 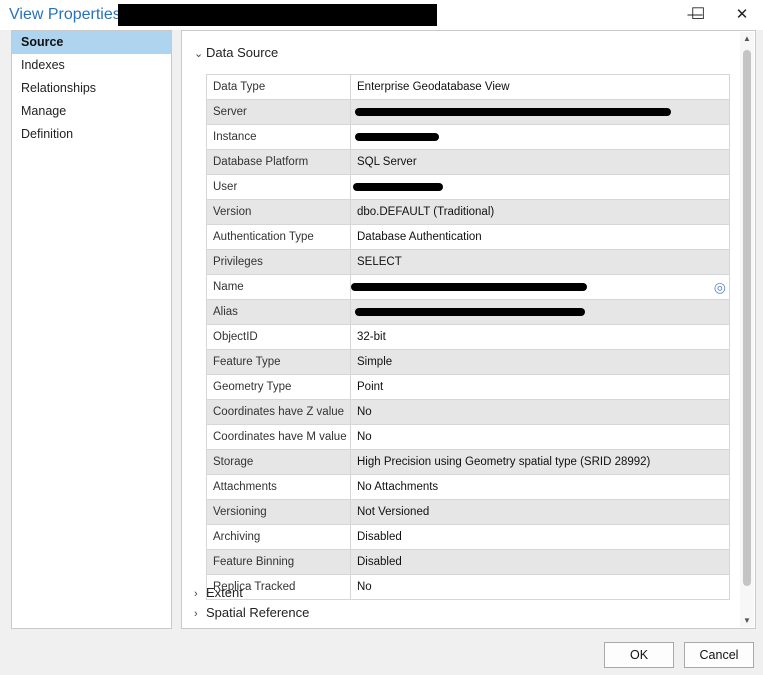 What do you see at coordinates (747, 38) in the screenshot?
I see `scroll-up-icon: ▲` at bounding box center [747, 38].